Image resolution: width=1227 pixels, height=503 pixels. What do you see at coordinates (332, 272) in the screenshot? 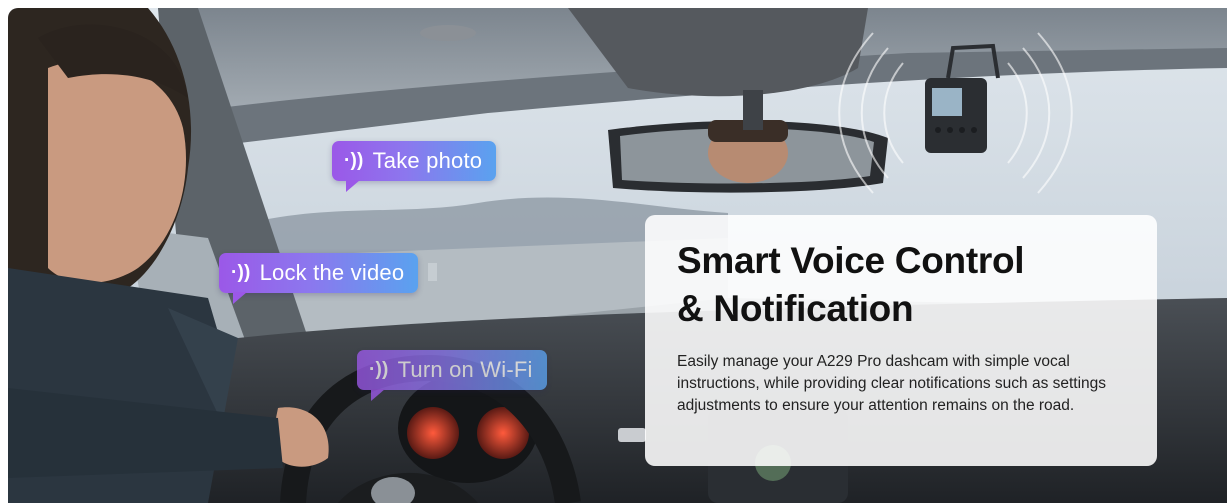
I see `bubble-label: Lock the video` at bounding box center [332, 272].